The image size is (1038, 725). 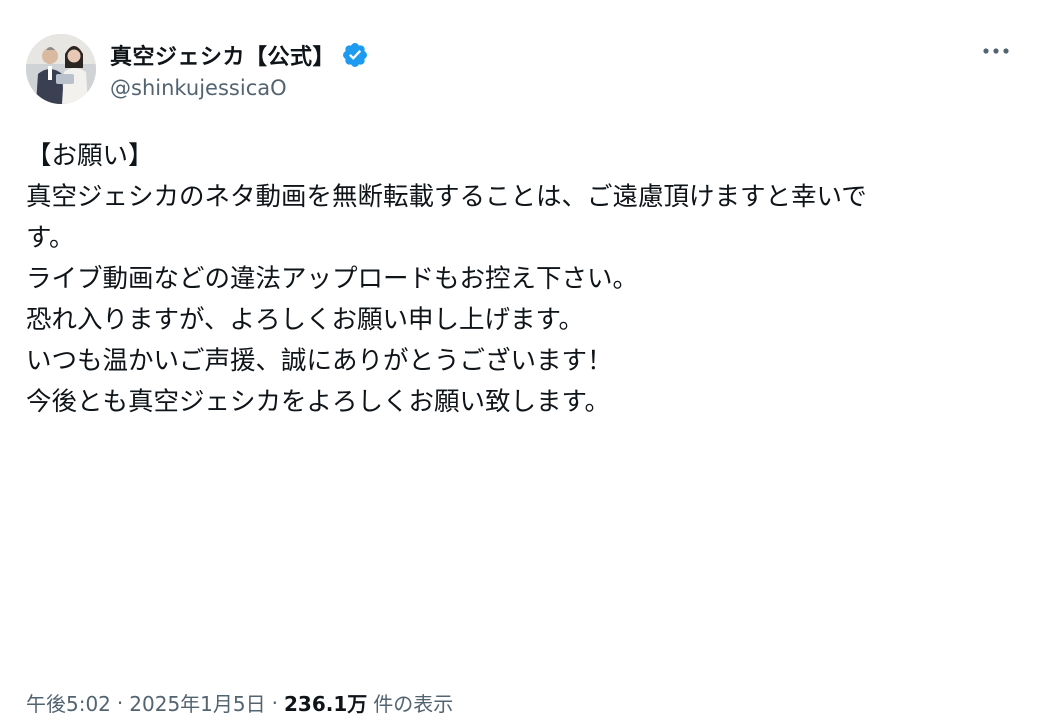 I want to click on tweet-line: いつも温かいご声援、誠にありがとうございます！, so click(x=319, y=361).